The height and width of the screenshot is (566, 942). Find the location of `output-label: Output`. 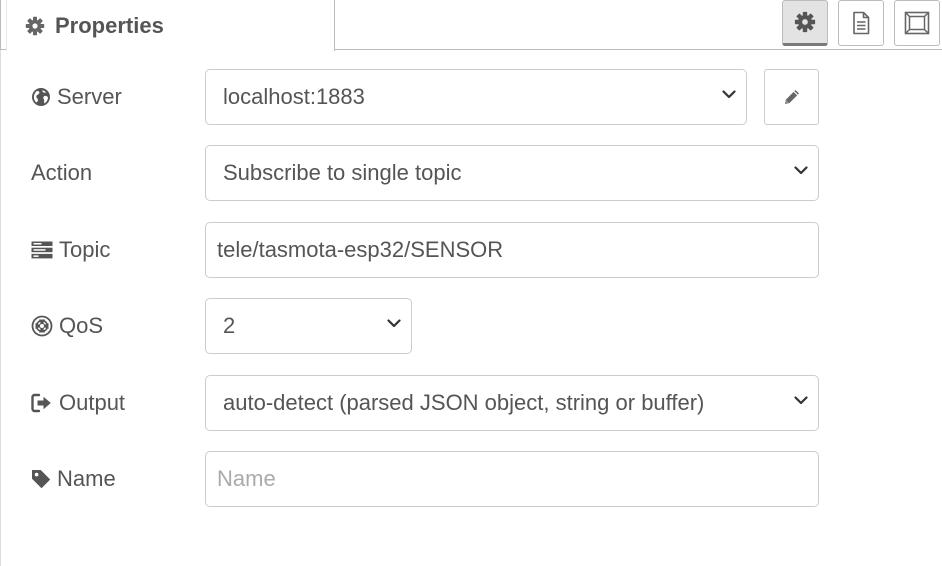

output-label: Output is located at coordinates (78, 403).